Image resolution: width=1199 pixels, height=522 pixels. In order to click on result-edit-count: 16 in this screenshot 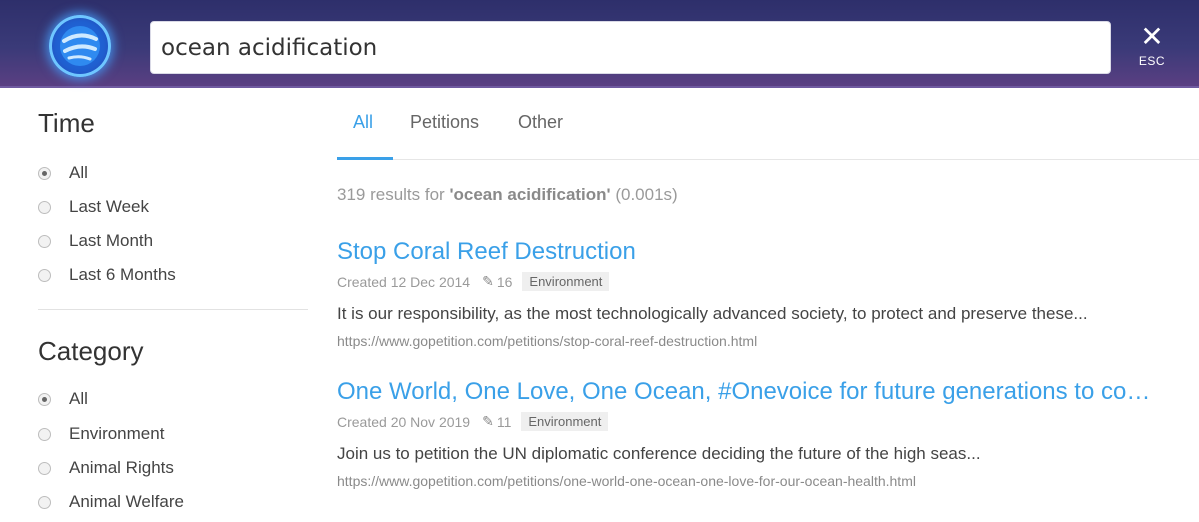, I will do `click(504, 281)`.